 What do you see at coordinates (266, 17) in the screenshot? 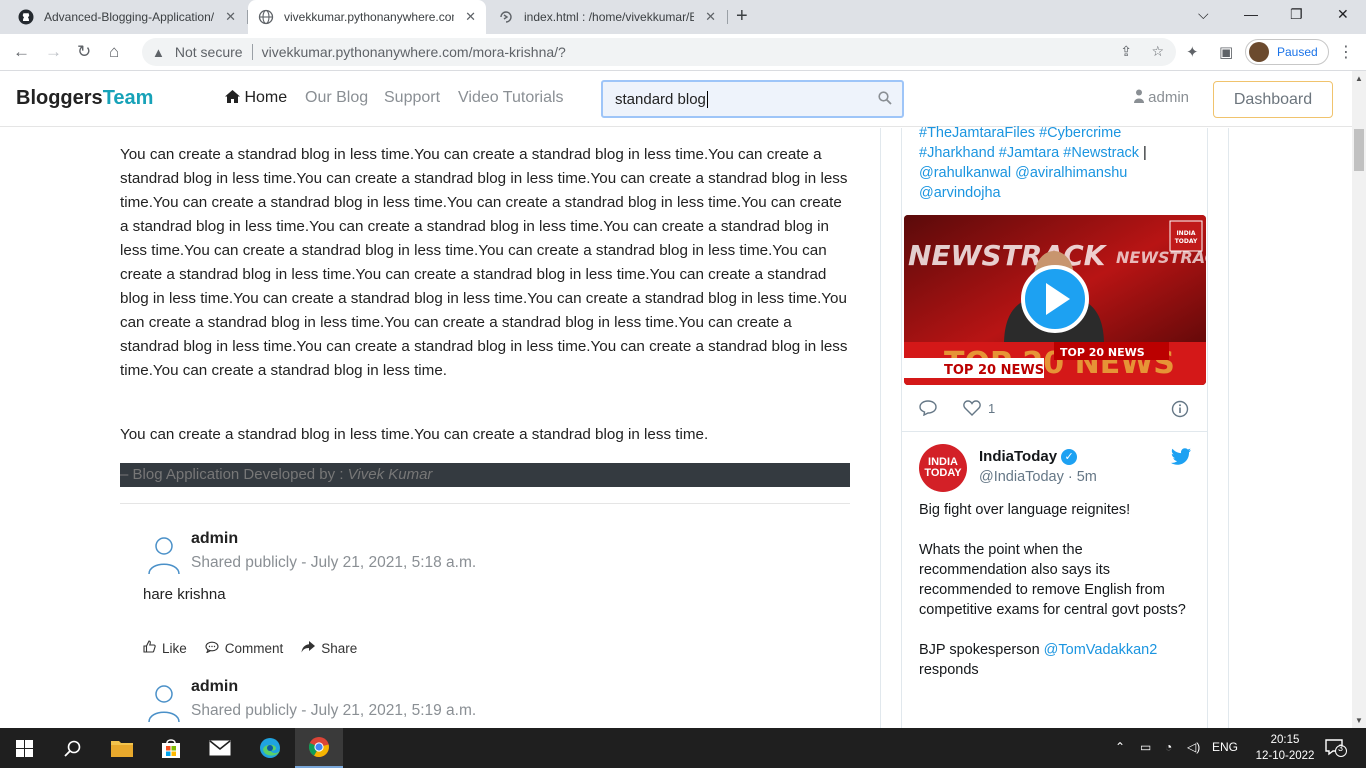
I see `globe-icon` at bounding box center [266, 17].